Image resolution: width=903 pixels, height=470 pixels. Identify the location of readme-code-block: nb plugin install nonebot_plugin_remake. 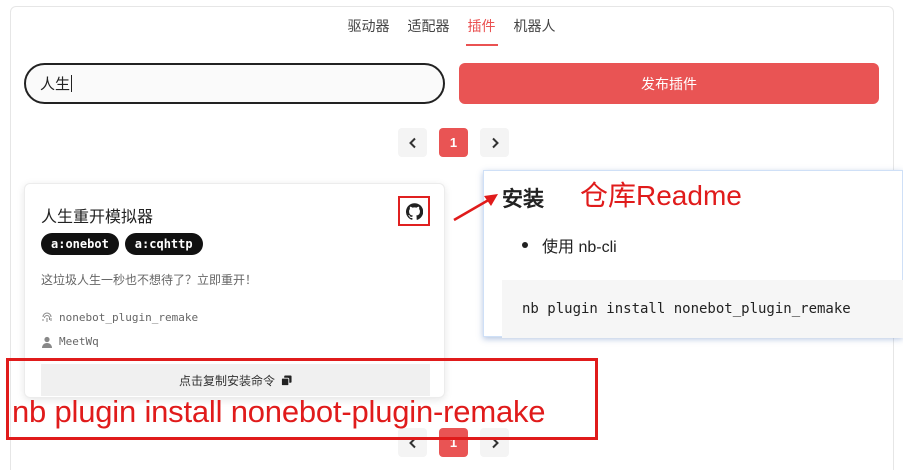
(702, 309).